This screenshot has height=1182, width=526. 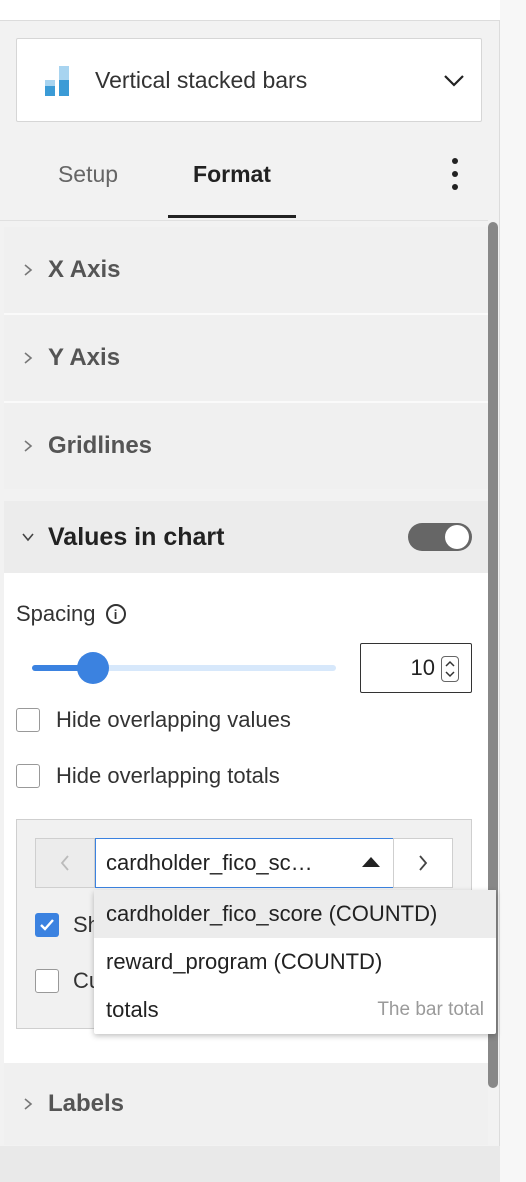 I want to click on hide-overlapping-values-checkbox, so click(x=28, y=720).